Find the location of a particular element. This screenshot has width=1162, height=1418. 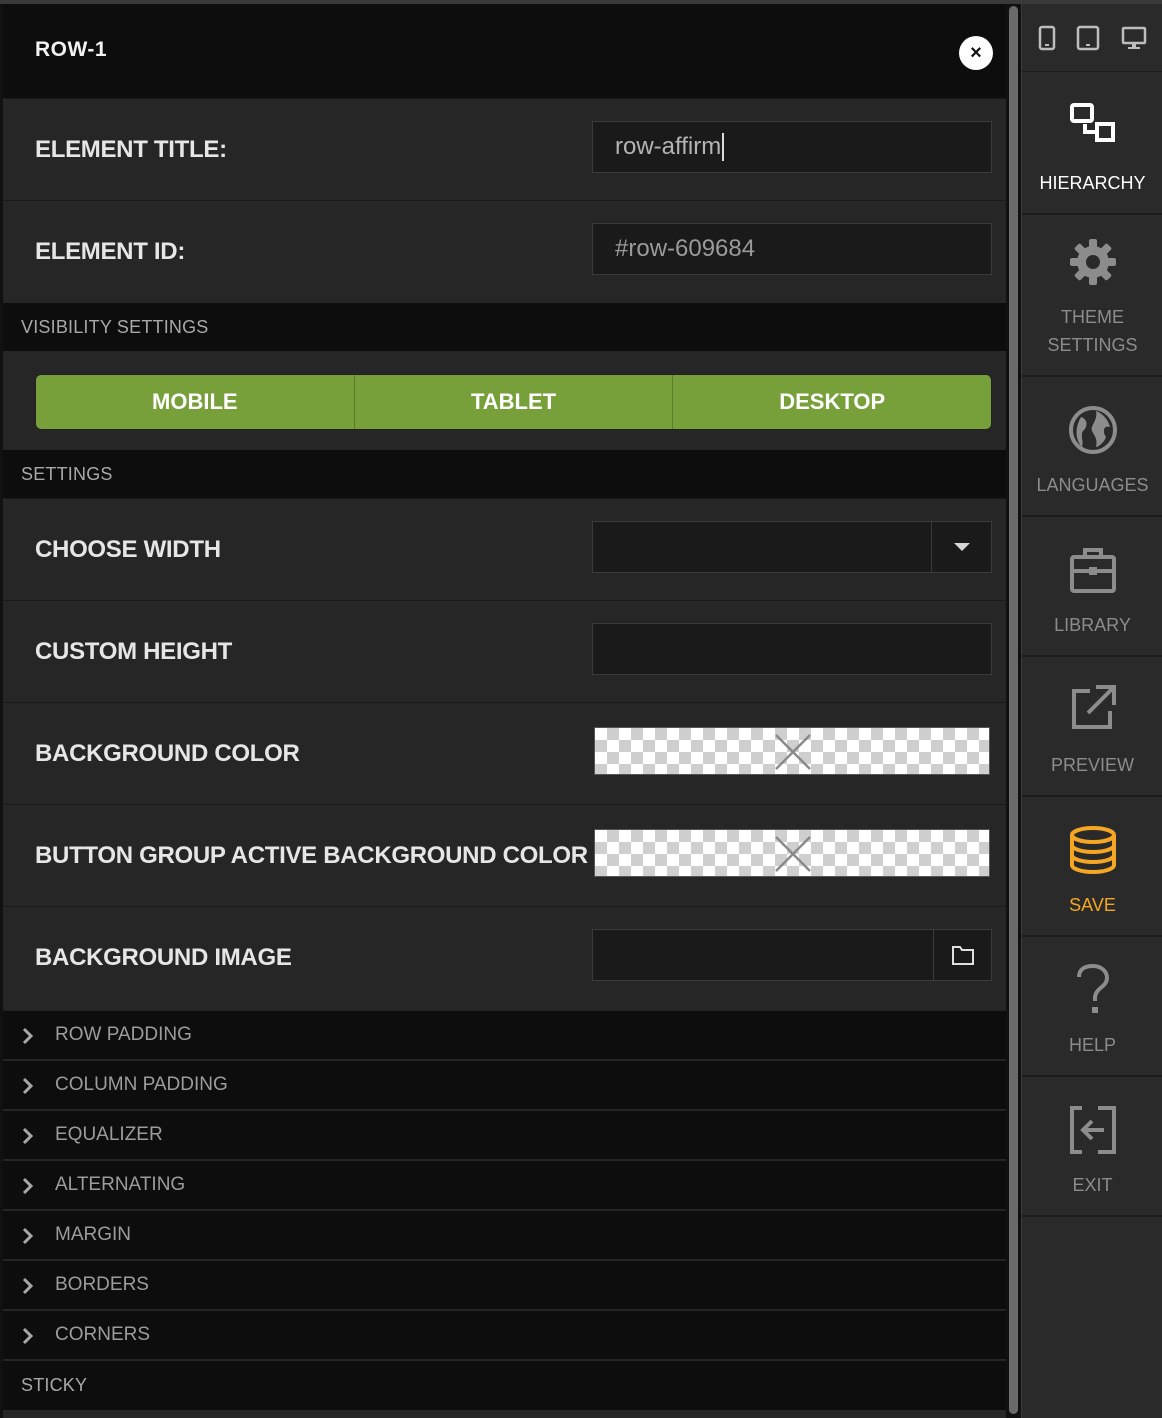

sidebar-item-help: HELP is located at coordinates (1092, 1007).